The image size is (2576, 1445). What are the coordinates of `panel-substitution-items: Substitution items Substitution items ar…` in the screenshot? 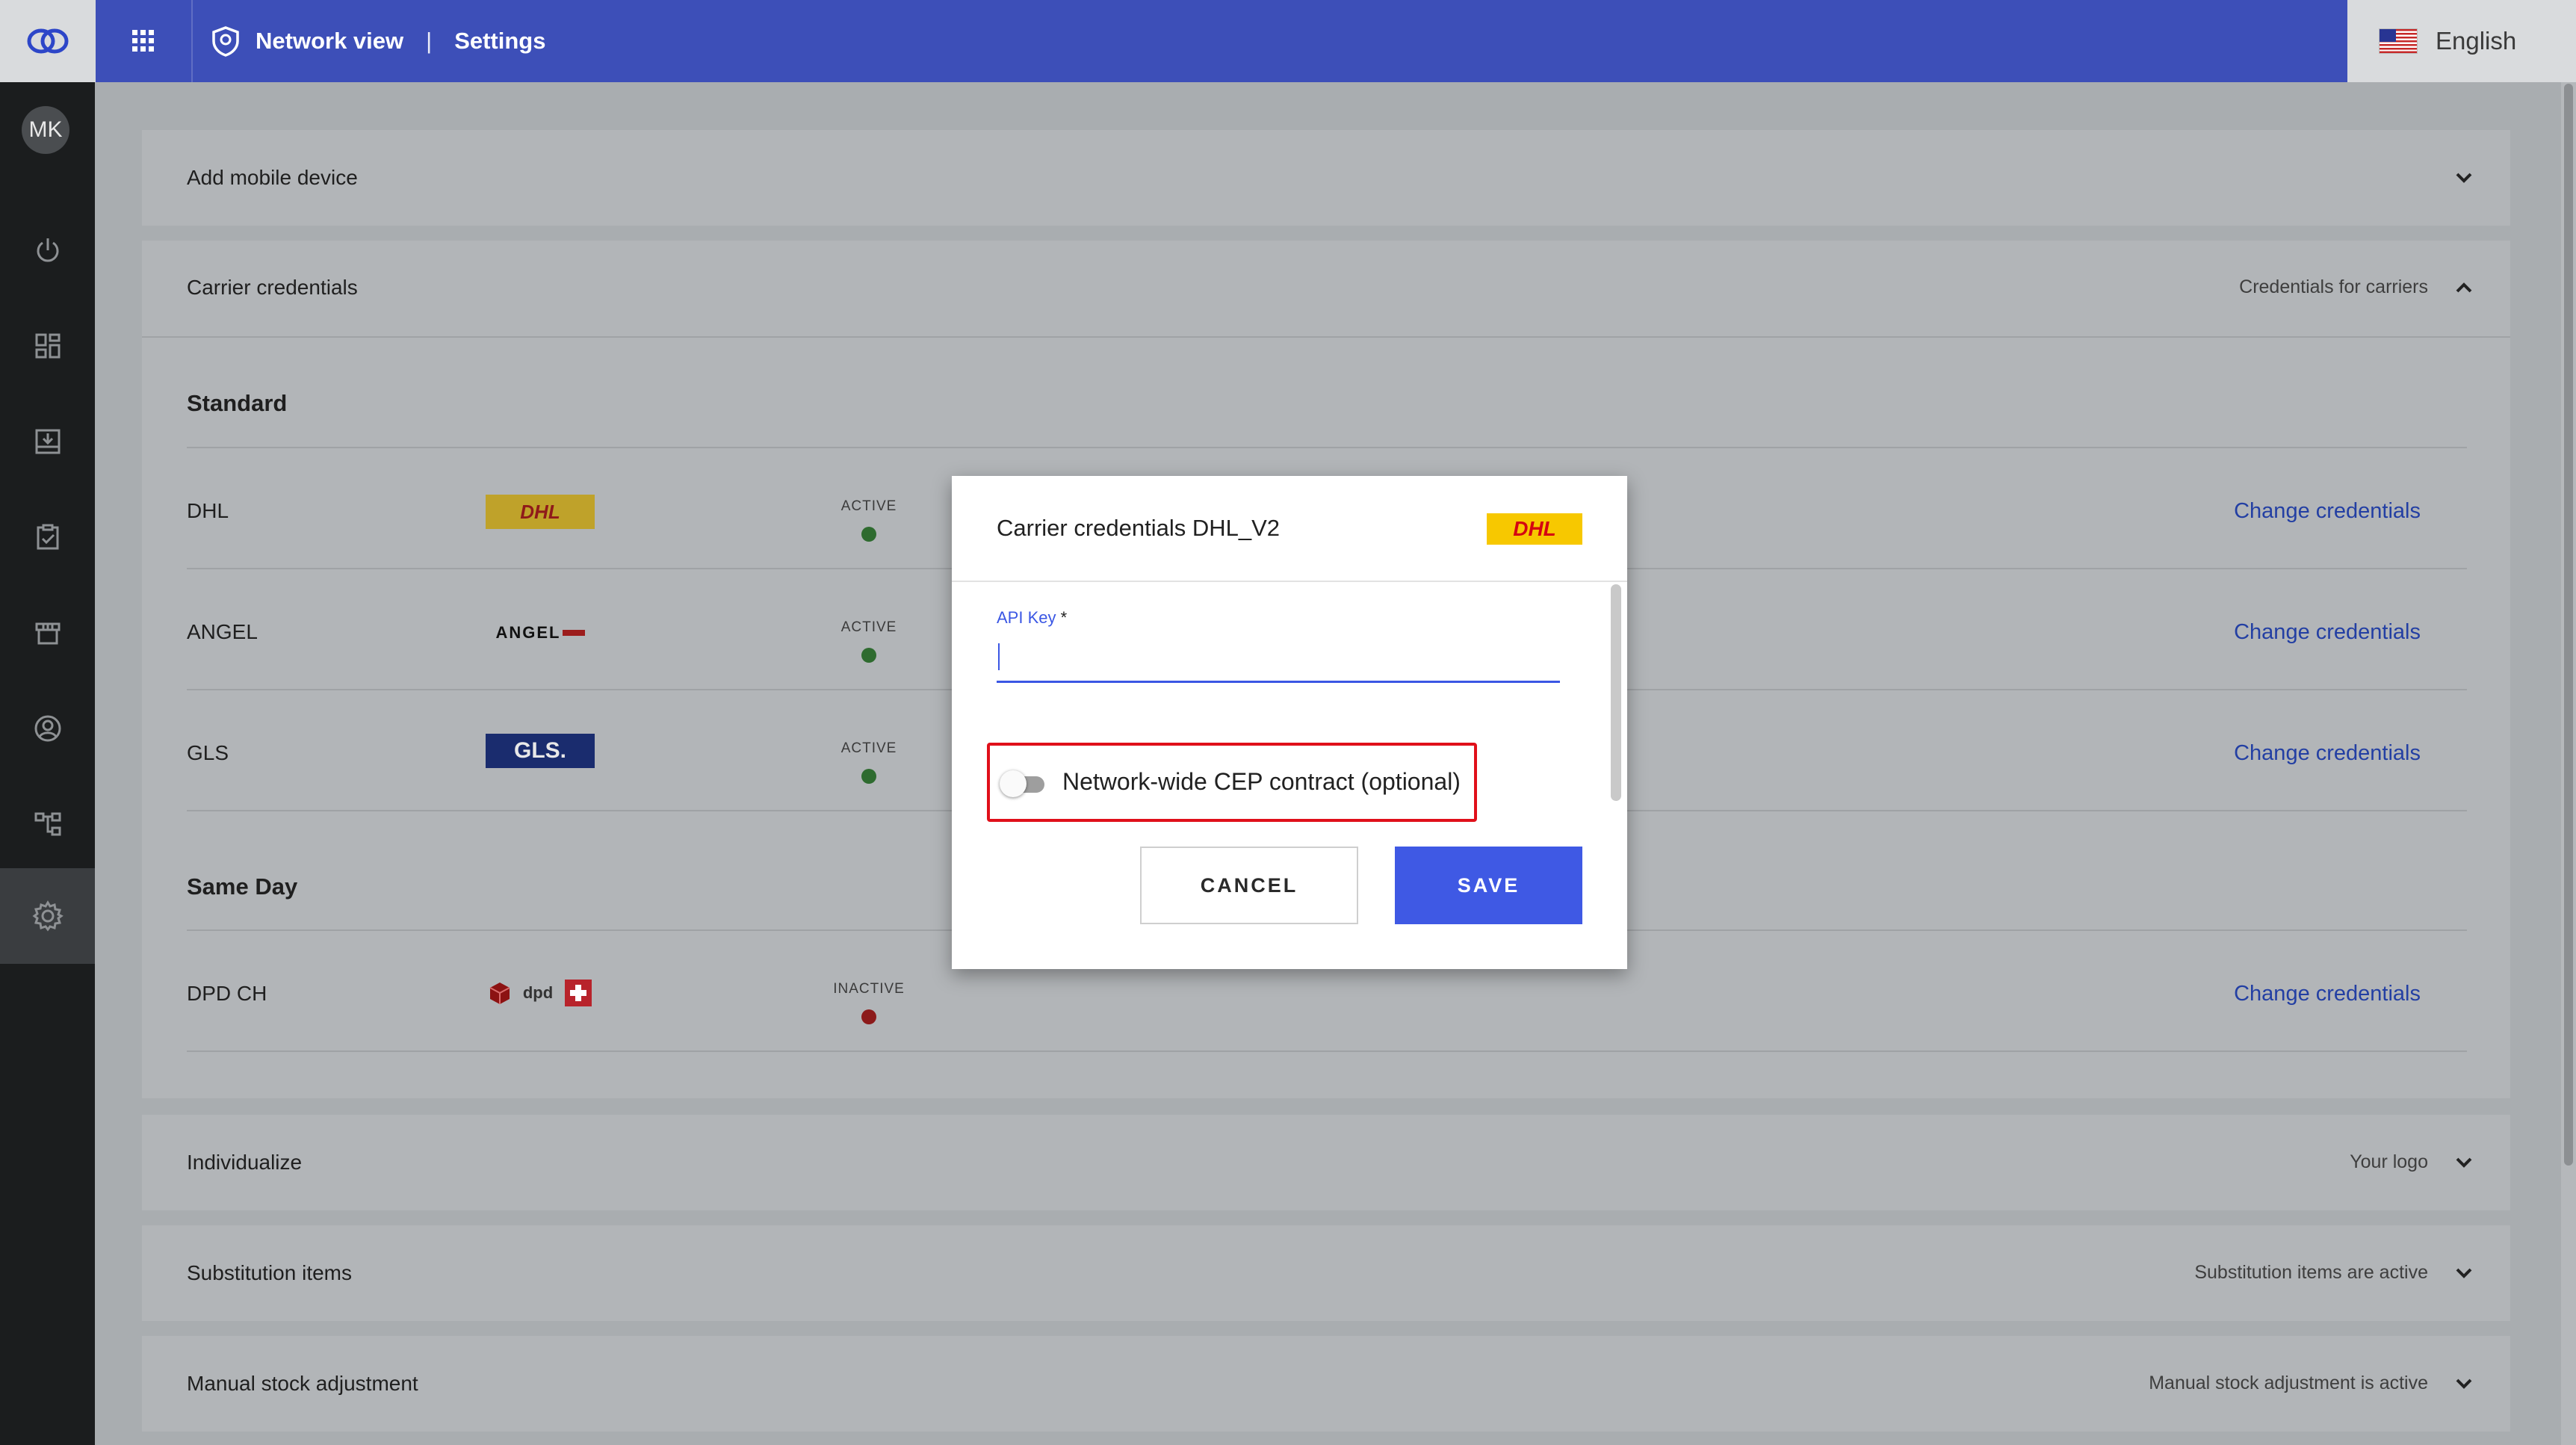 It's located at (1326, 1273).